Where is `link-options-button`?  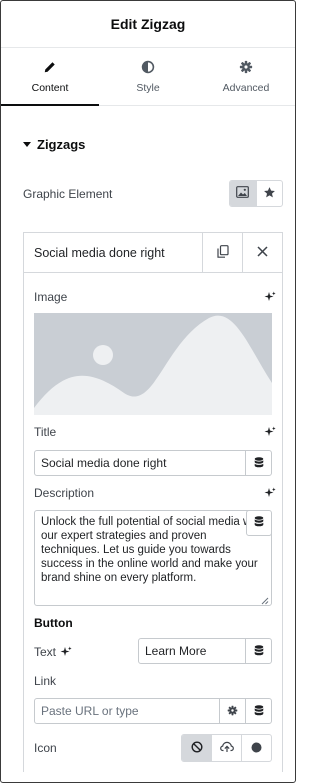
link-options-button is located at coordinates (232, 711).